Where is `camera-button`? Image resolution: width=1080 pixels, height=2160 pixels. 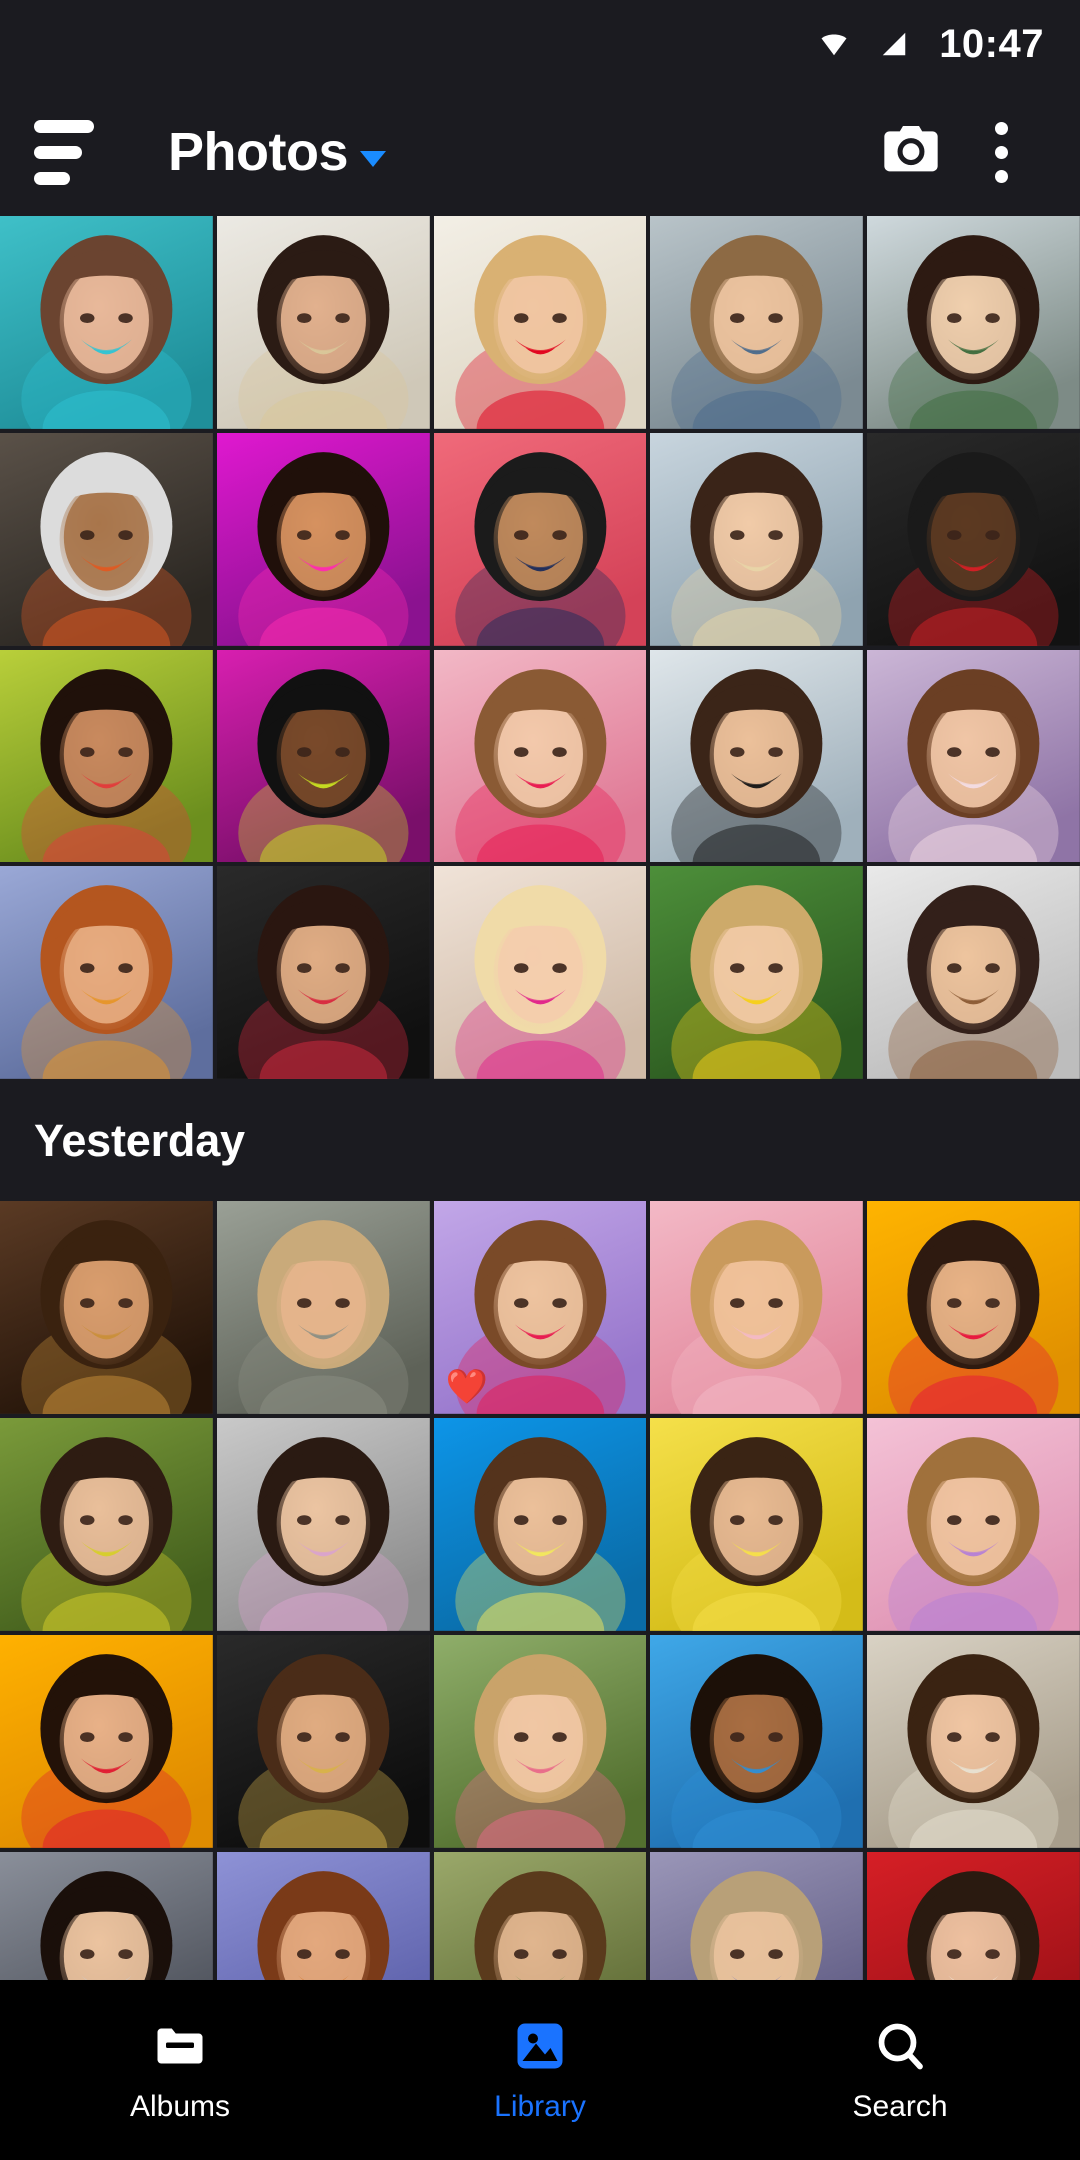
camera-button is located at coordinates (911, 152).